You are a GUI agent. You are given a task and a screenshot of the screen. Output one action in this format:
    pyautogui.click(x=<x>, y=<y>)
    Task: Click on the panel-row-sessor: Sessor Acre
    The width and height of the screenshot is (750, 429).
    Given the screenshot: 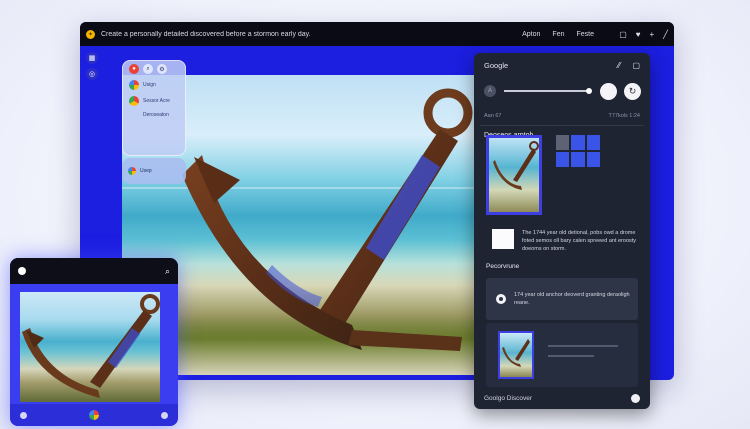 What is the action you would take?
    pyautogui.click(x=154, y=101)
    